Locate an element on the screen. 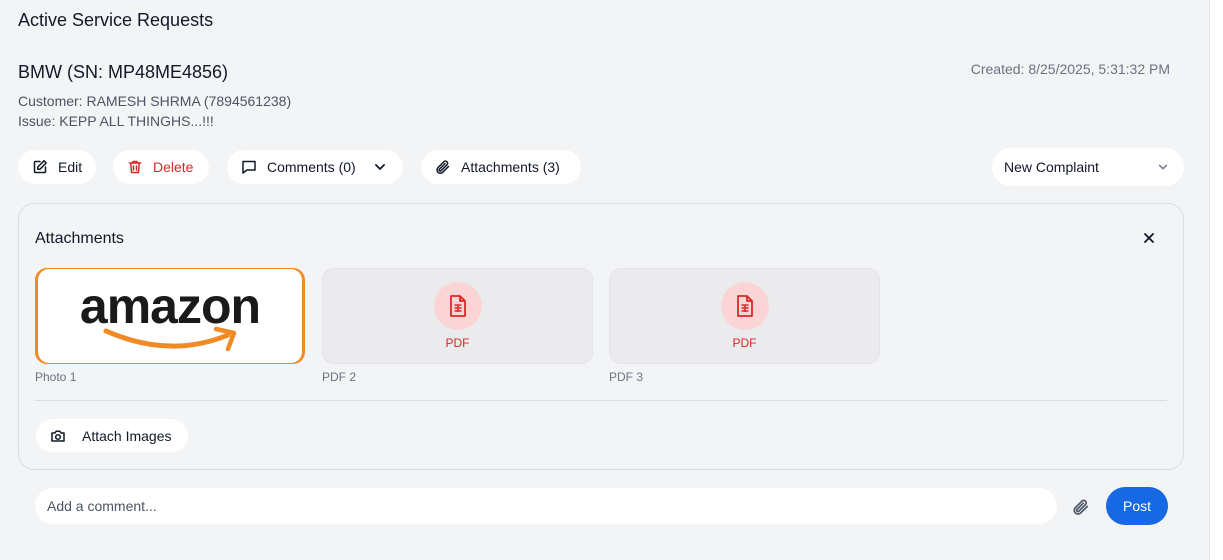 The width and height of the screenshot is (1223, 560). attachments-label: Attachments (3) is located at coordinates (510, 167).